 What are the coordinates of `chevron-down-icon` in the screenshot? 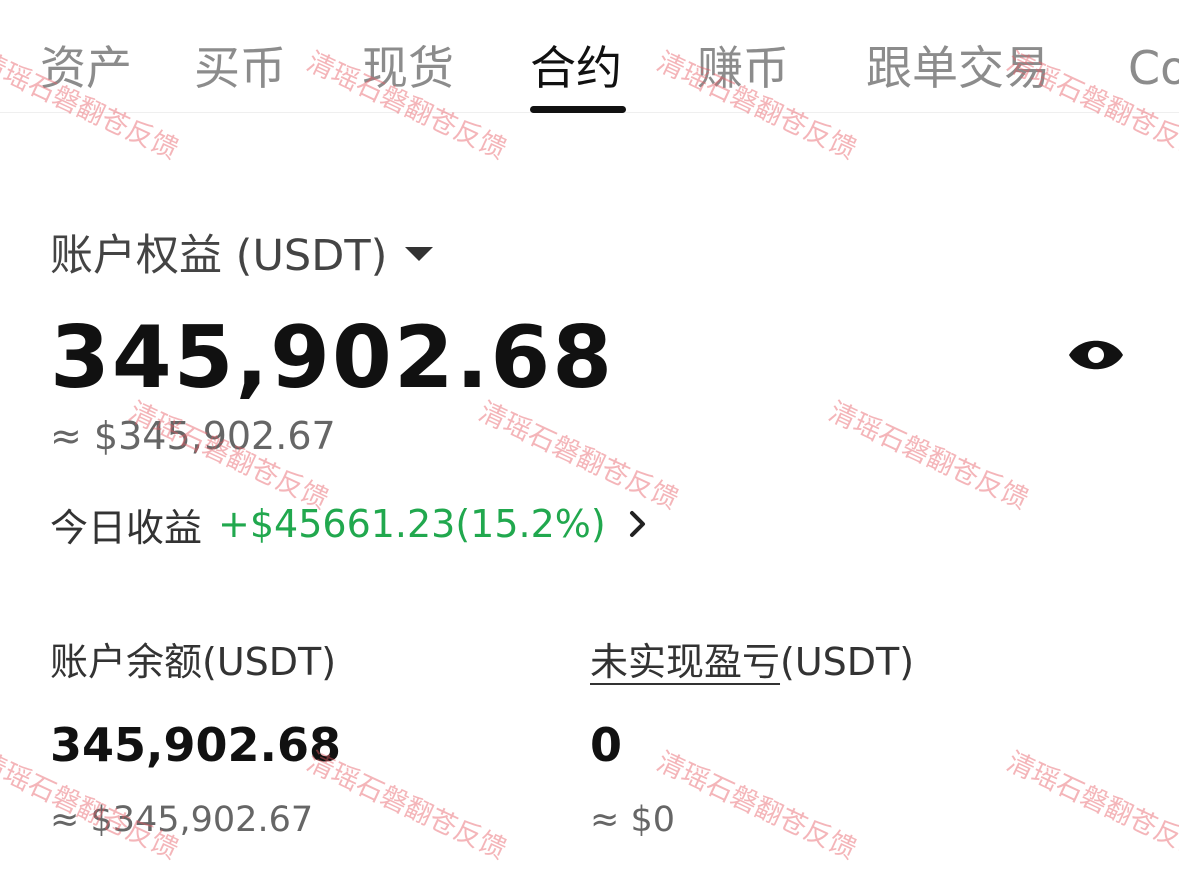 It's located at (419, 254).